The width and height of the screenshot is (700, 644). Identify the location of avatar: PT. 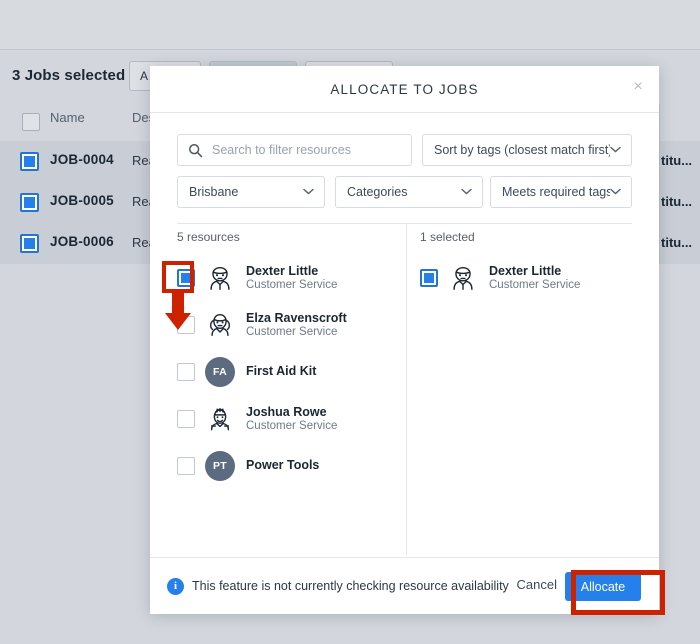
(220, 465).